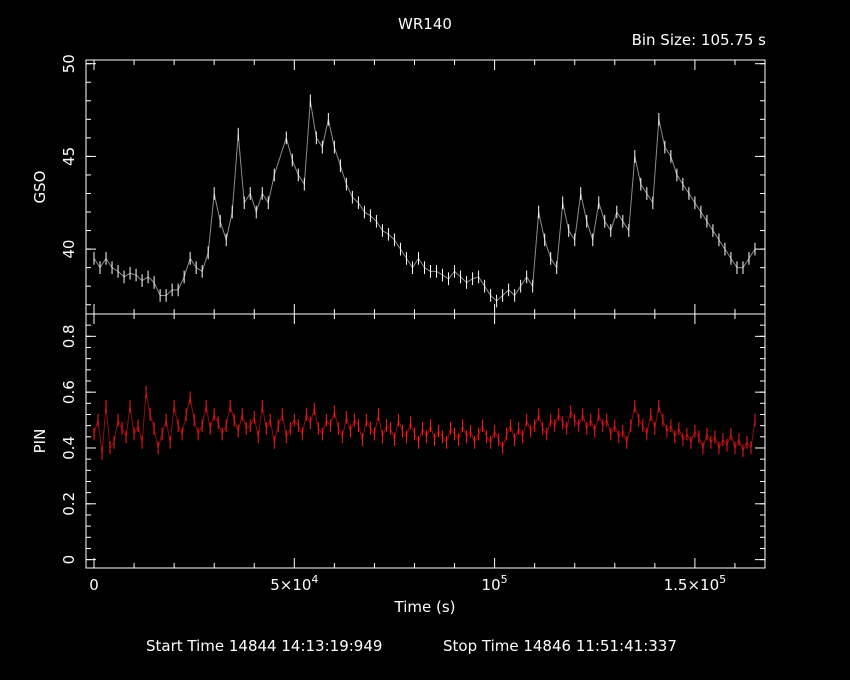 The width and height of the screenshot is (850, 680). What do you see at coordinates (560, 646) in the screenshot?
I see `stop-time-label: Stop Time 14846 11:51:41:337` at bounding box center [560, 646].